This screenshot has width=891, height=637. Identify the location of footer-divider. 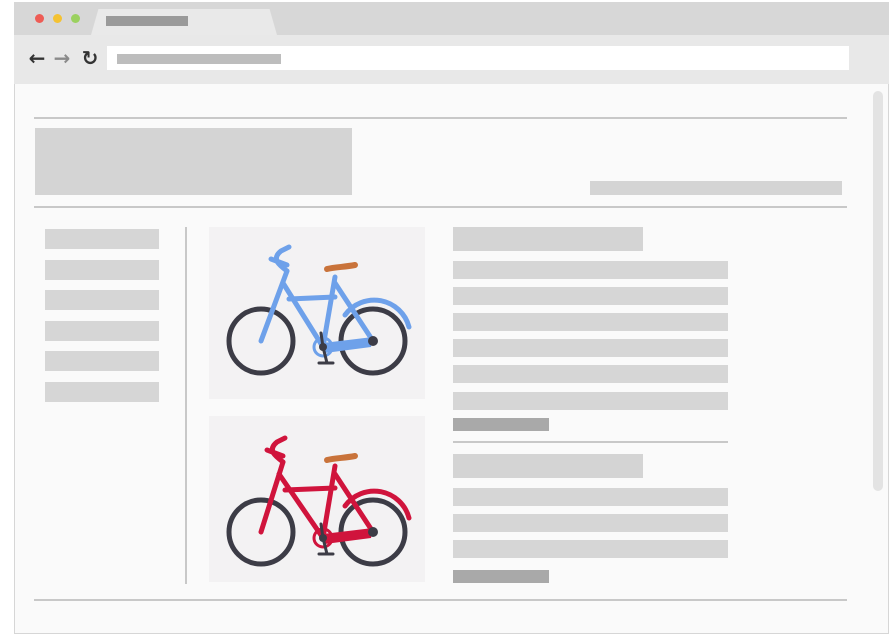
(440, 600).